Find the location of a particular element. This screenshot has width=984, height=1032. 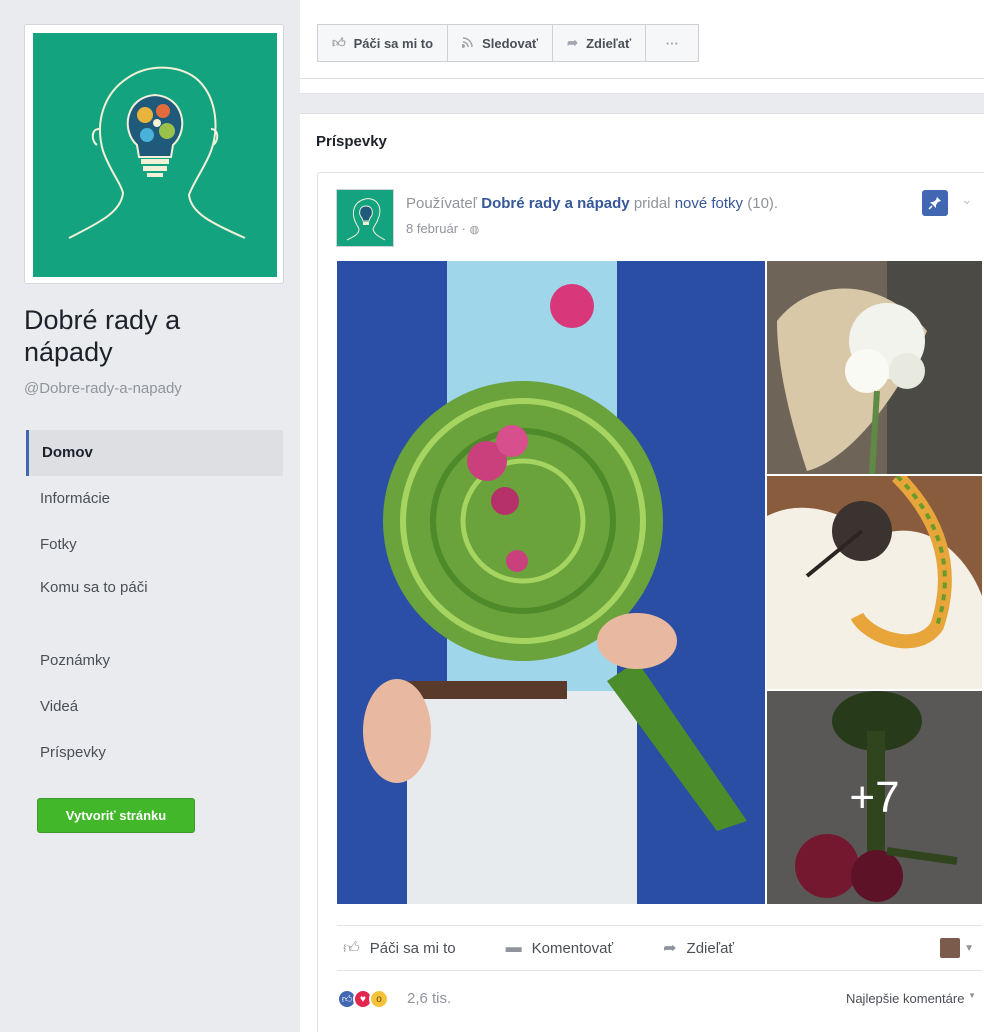

profile-picture-frame is located at coordinates (154, 154).